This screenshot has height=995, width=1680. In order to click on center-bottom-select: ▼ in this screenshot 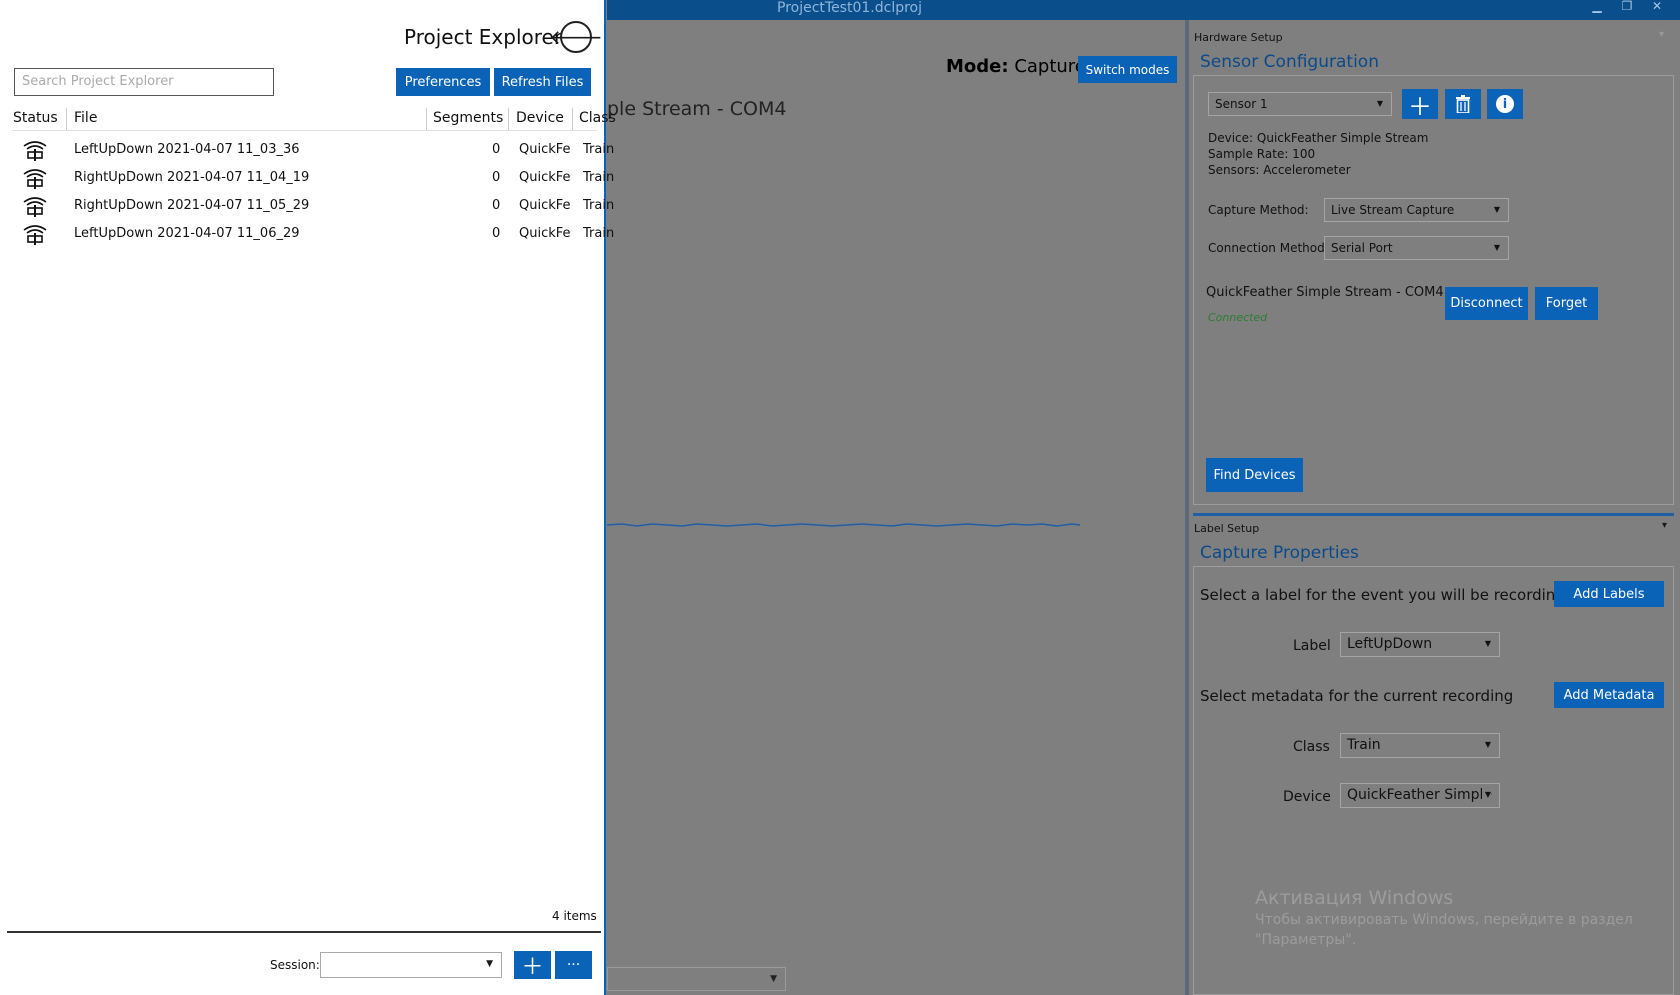, I will do `click(696, 979)`.